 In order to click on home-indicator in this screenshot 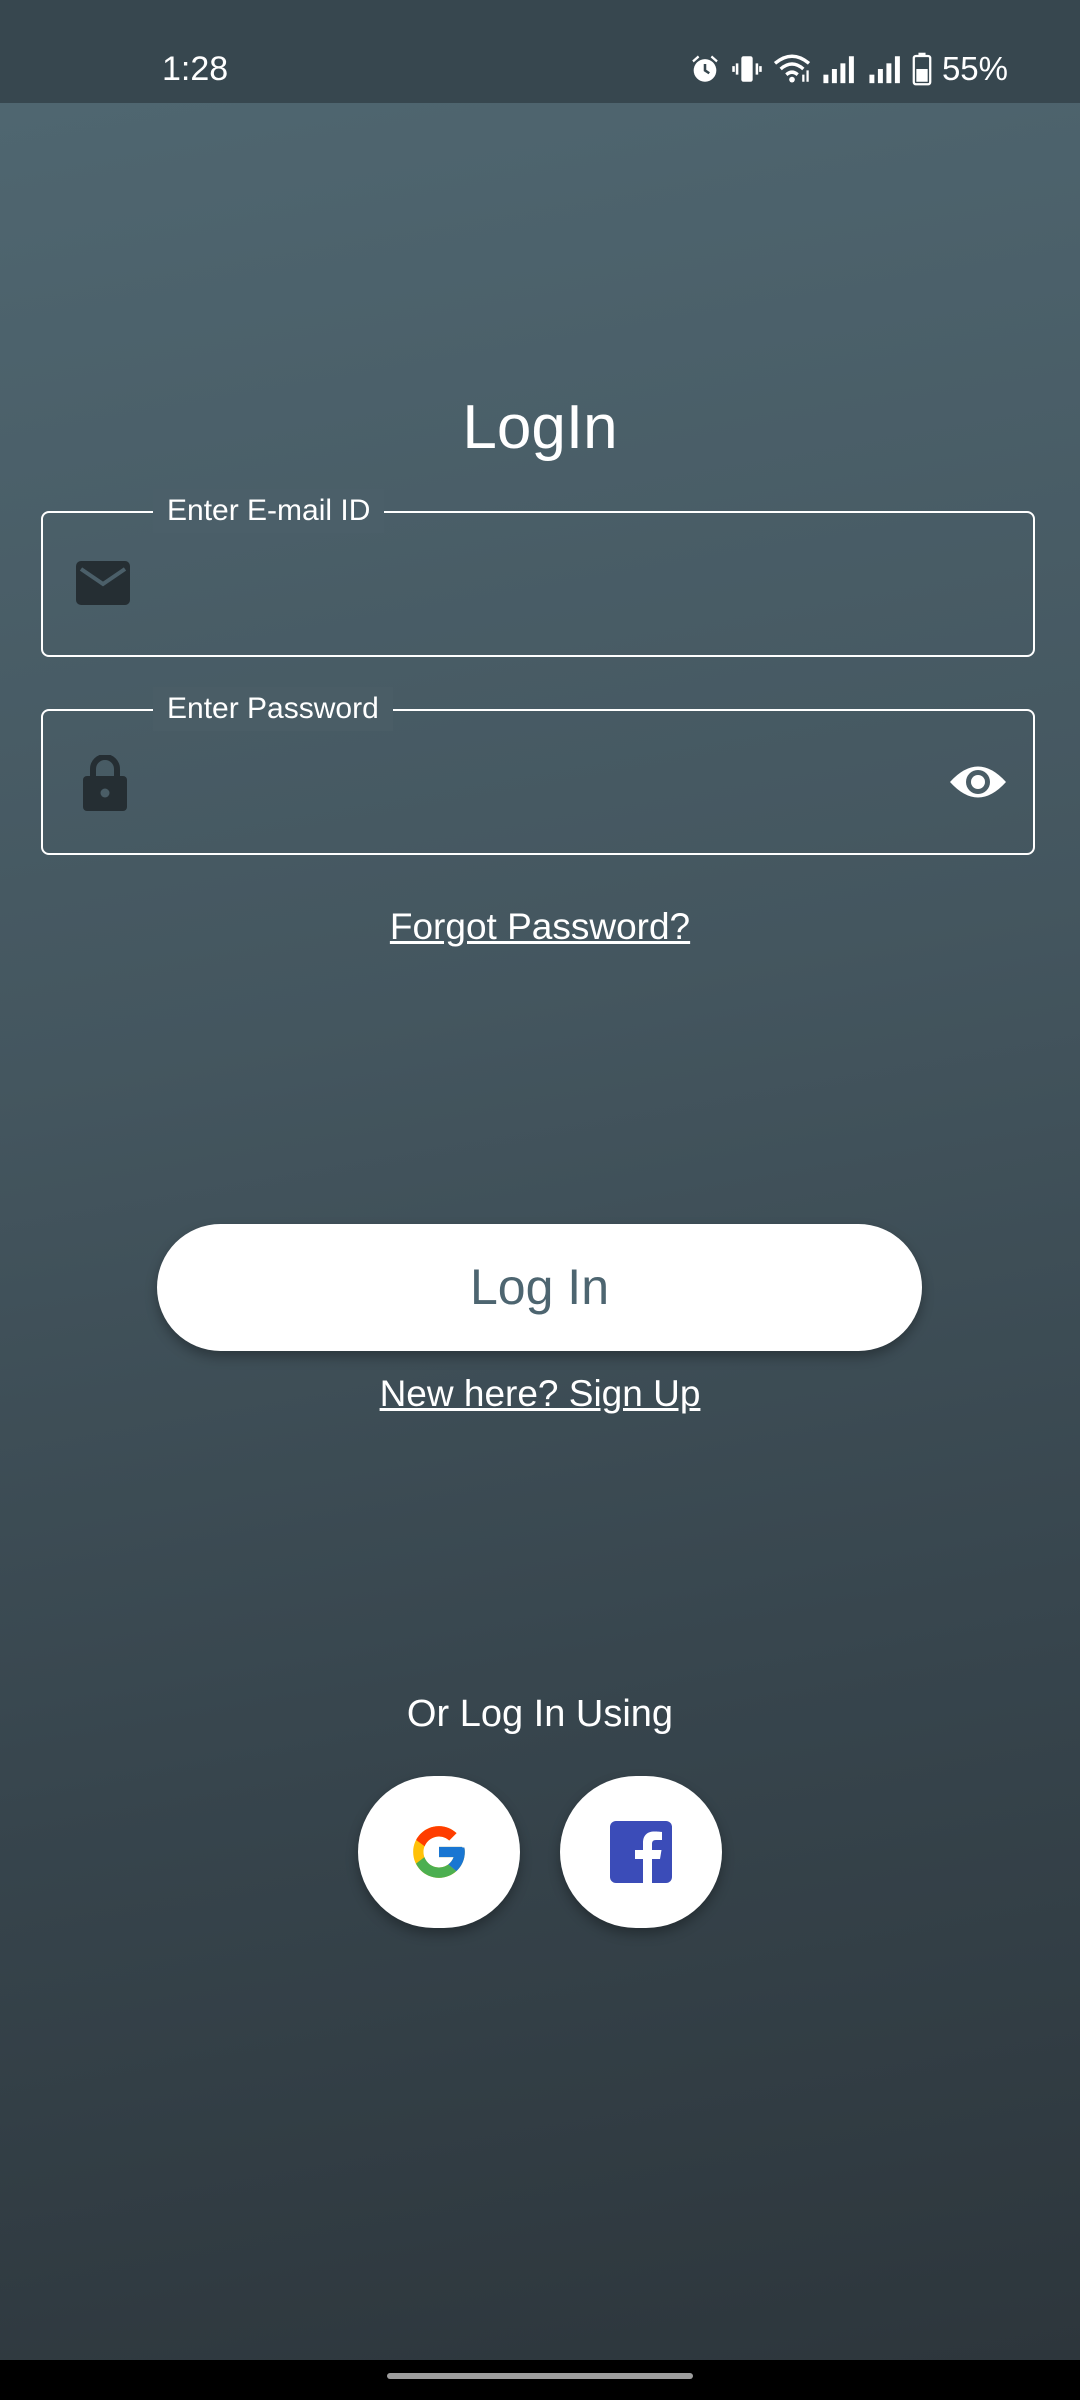, I will do `click(540, 2376)`.